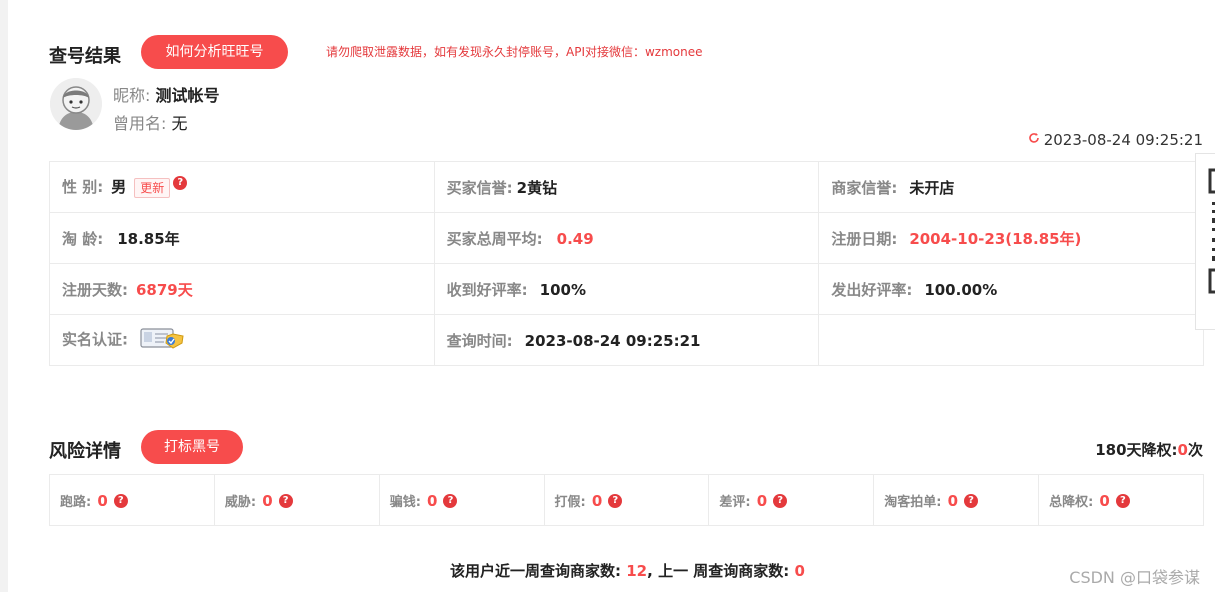  I want to click on risk-item-total-downgrade: 总降权: 0?, so click(1121, 500).